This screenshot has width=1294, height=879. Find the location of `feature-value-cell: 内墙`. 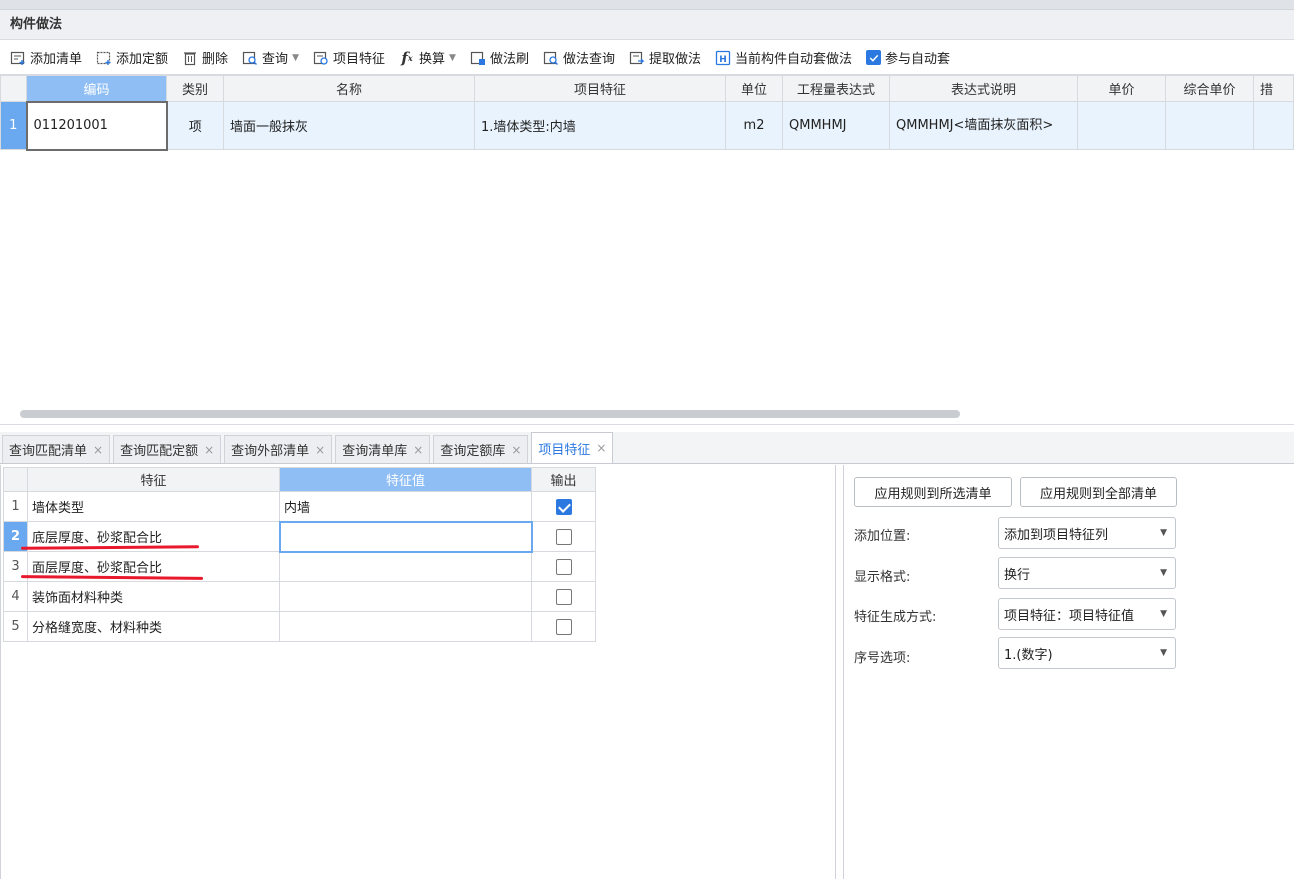

feature-value-cell: 内墙 is located at coordinates (405, 506).